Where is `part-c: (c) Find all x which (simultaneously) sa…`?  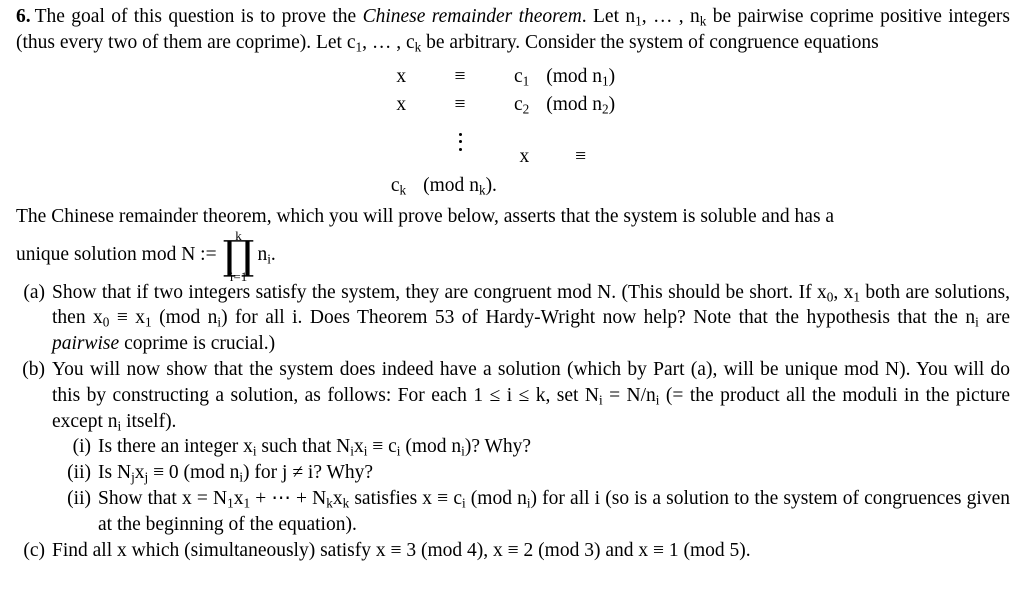
part-c: (c) Find all x which (simultaneously) sa… is located at coordinates (513, 551).